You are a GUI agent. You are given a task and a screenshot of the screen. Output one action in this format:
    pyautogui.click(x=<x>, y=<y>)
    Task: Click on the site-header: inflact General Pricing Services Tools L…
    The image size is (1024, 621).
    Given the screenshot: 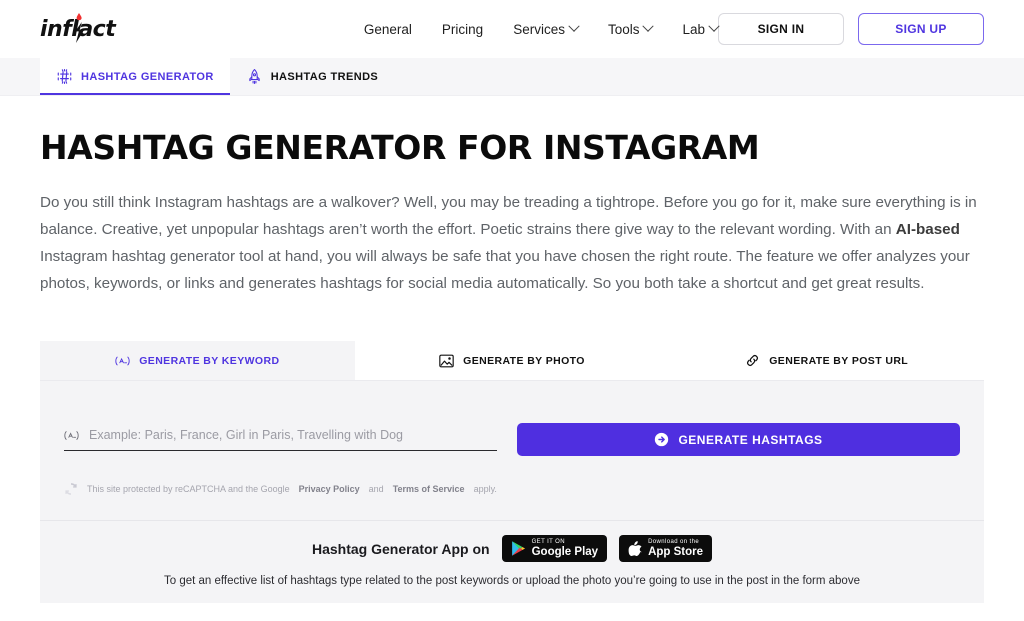 What is the action you would take?
    pyautogui.click(x=512, y=29)
    